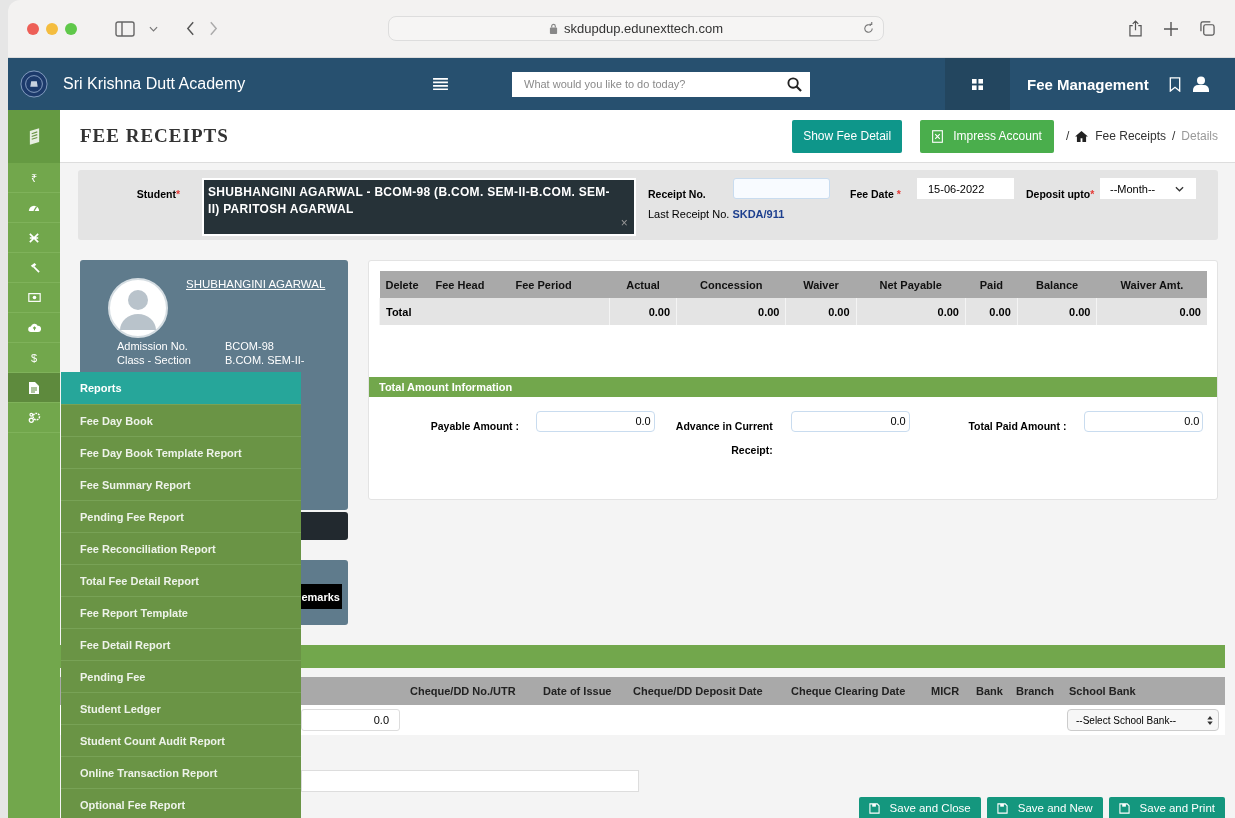  I want to click on chevron-down-icon, so click(153, 28).